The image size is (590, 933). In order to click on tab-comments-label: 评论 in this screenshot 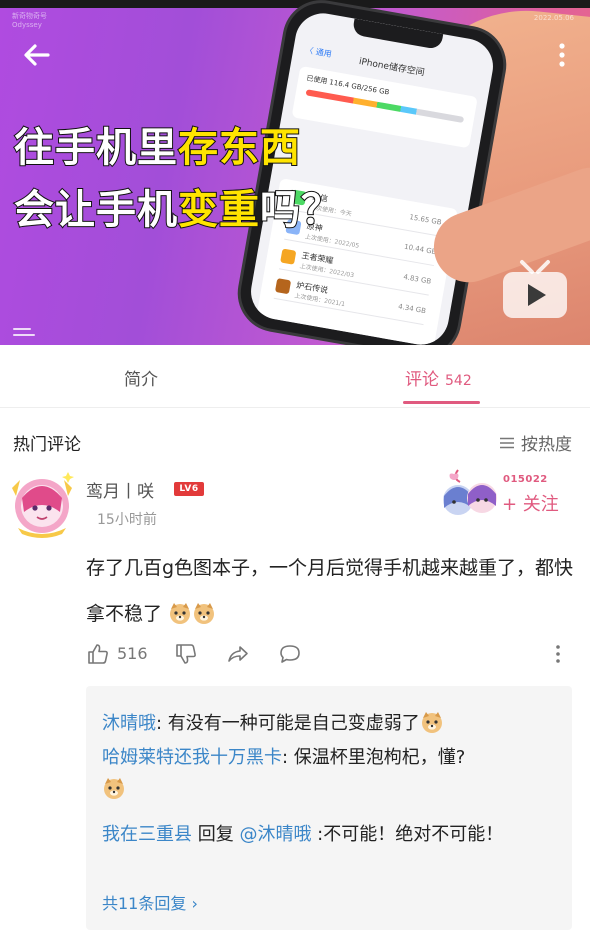, I will do `click(422, 380)`.